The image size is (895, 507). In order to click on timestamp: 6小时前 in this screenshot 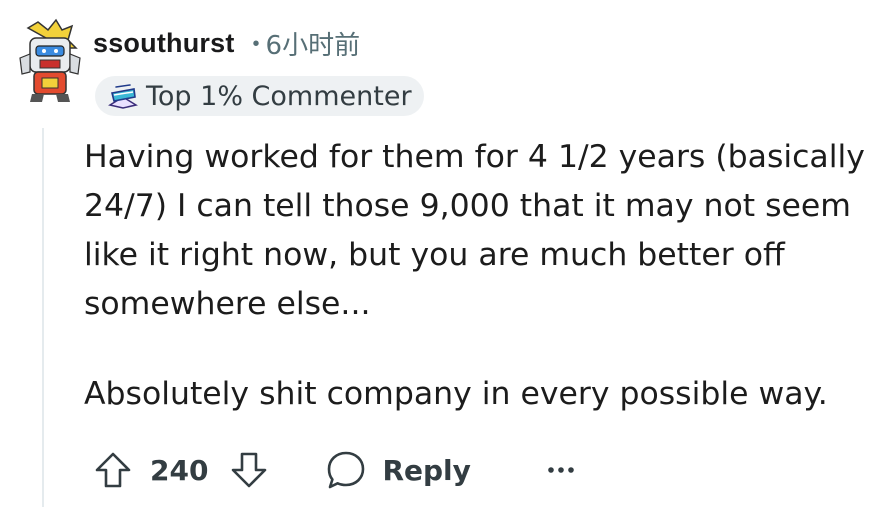, I will do `click(313, 43)`.